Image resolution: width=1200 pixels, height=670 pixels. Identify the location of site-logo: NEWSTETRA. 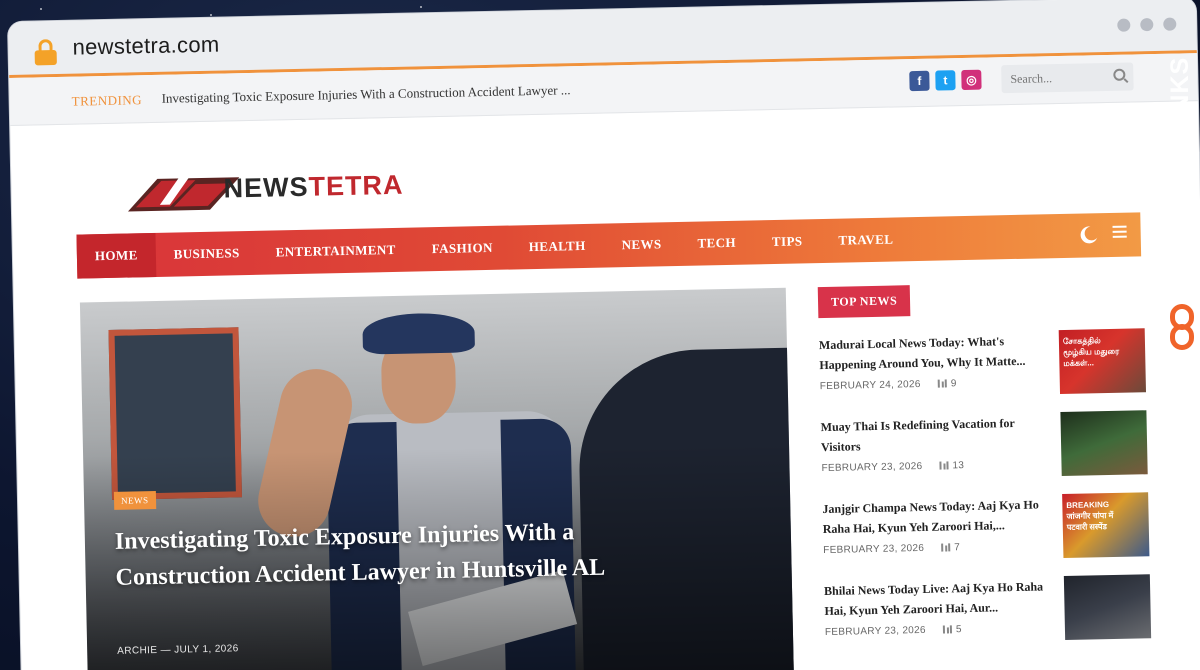
(279, 187).